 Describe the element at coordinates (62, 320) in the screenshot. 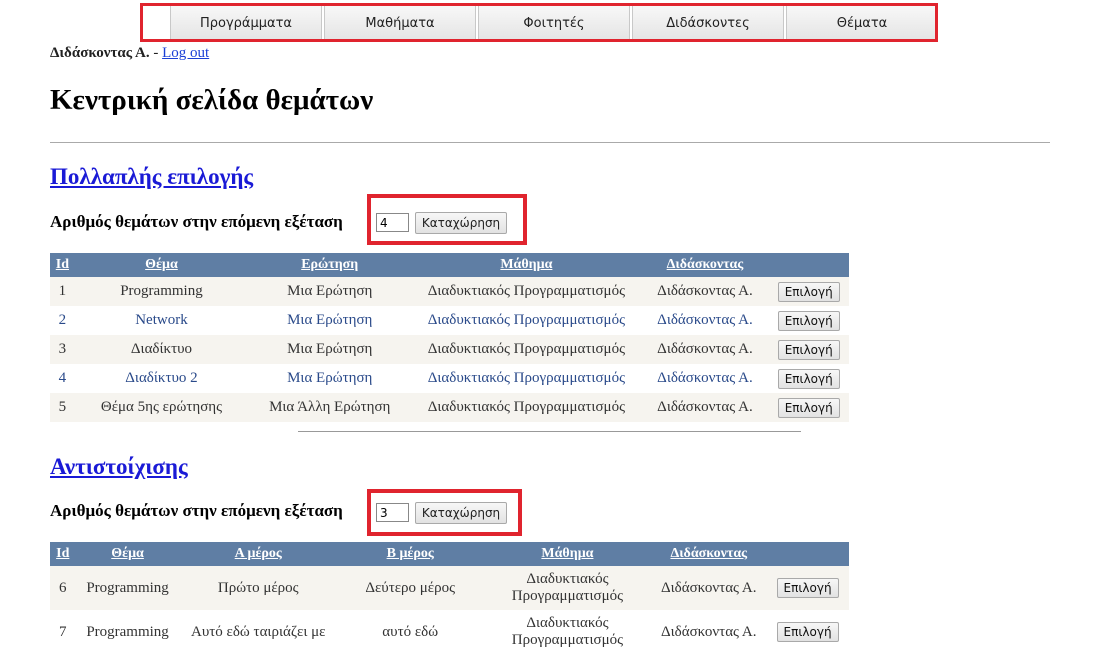

I see `row-id: 2` at that location.